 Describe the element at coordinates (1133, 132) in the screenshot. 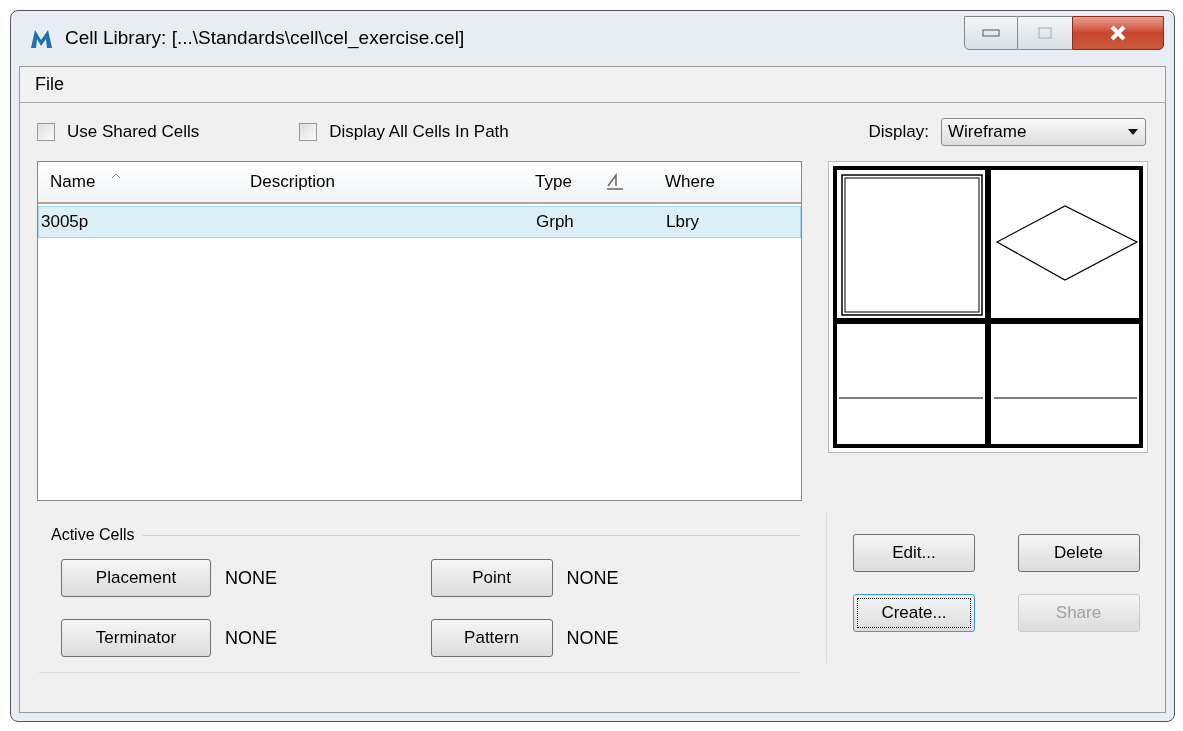

I see `dropdown-caret-icon` at that location.